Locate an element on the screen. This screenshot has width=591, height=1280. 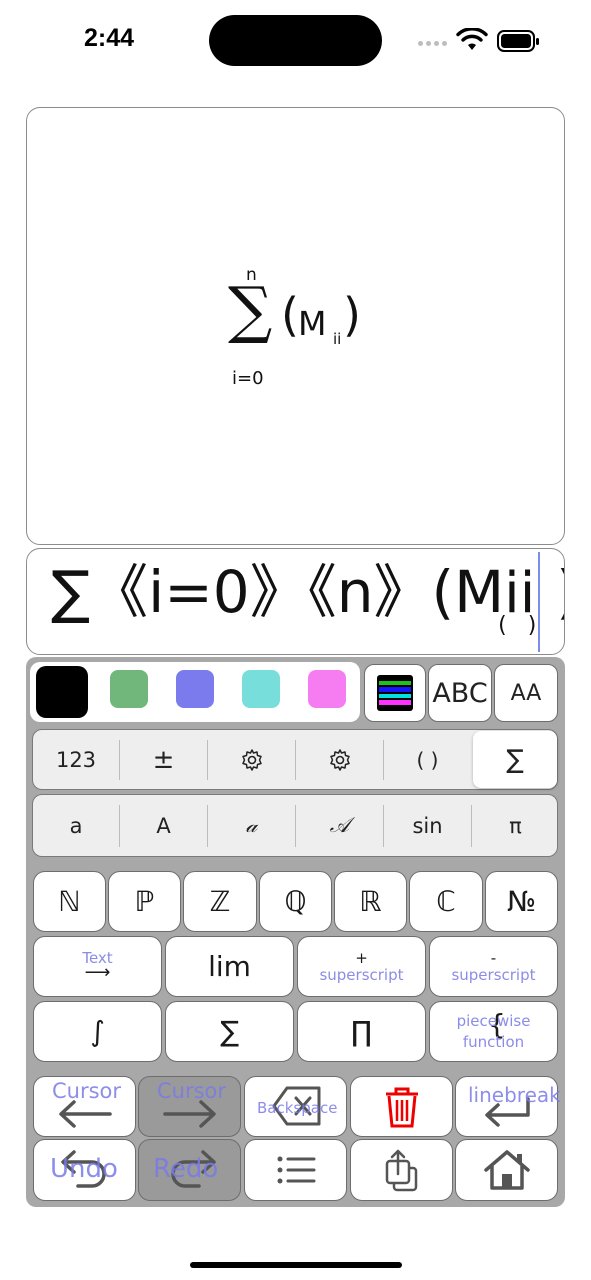
list-icon is located at coordinates (296, 1170).